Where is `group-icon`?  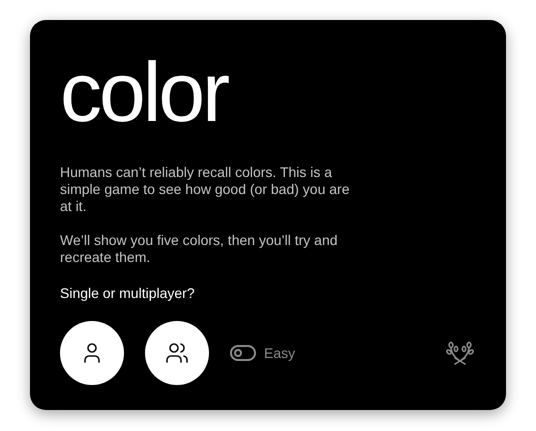 group-icon is located at coordinates (177, 353).